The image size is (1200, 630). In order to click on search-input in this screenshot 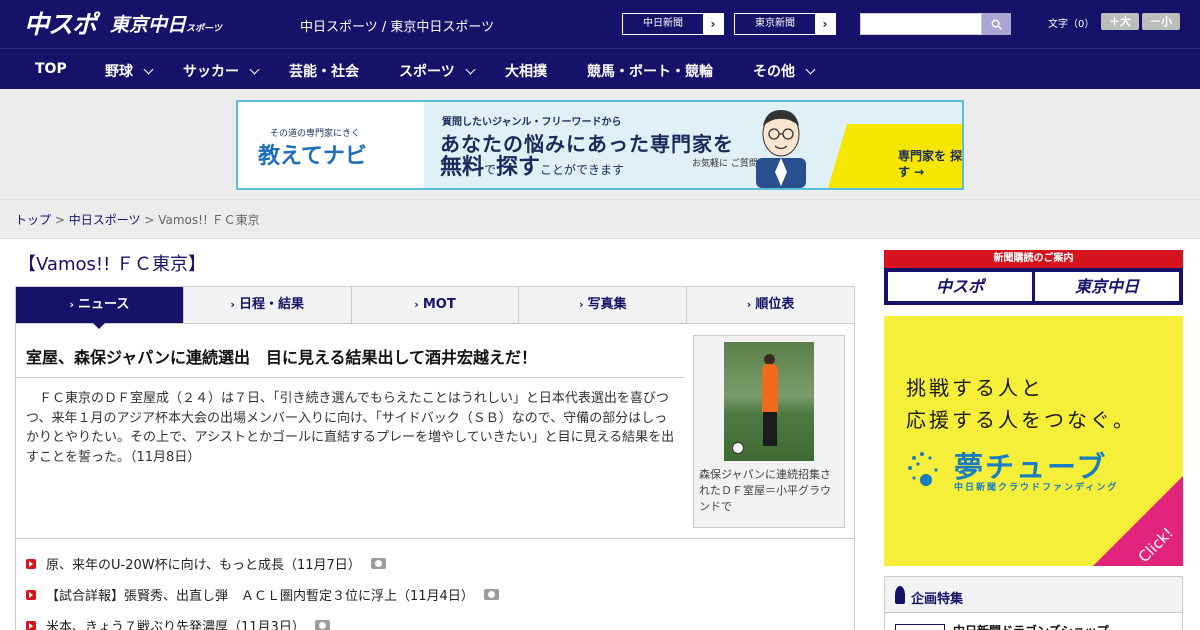, I will do `click(921, 24)`.